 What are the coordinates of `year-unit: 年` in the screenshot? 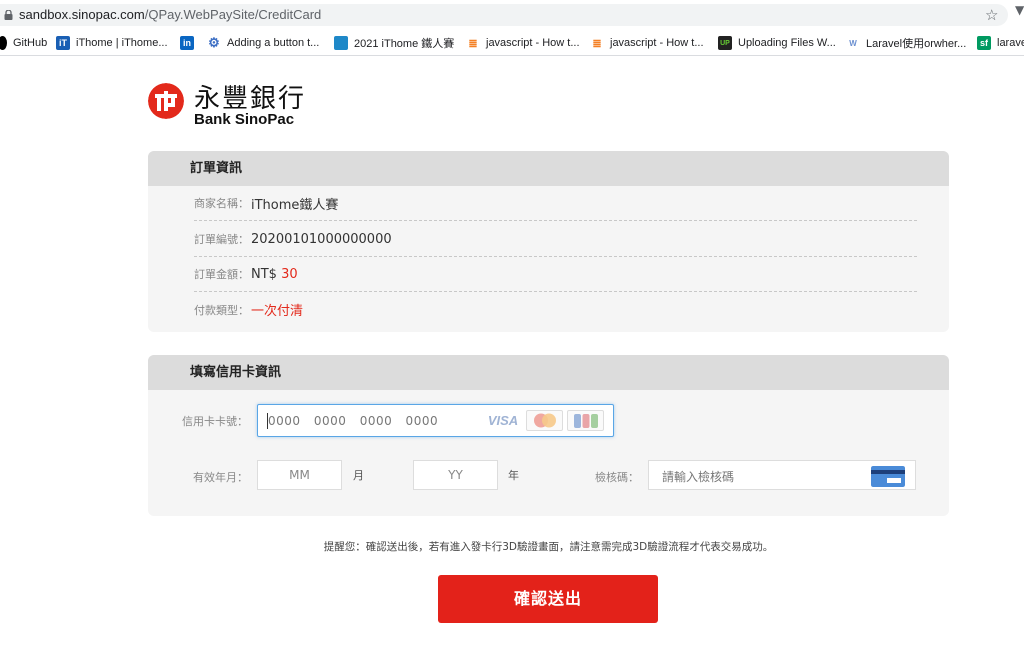 It's located at (513, 475).